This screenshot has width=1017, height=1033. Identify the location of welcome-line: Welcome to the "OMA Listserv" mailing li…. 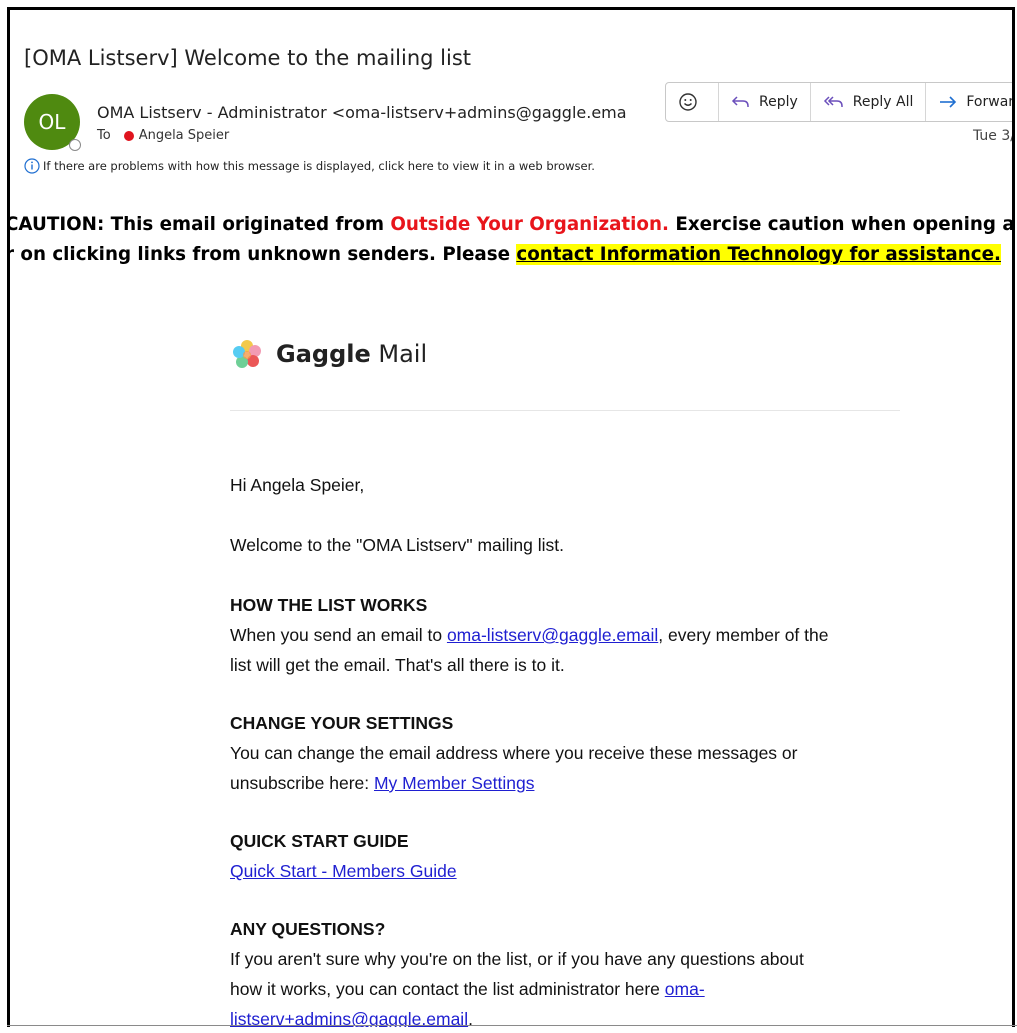
(397, 545).